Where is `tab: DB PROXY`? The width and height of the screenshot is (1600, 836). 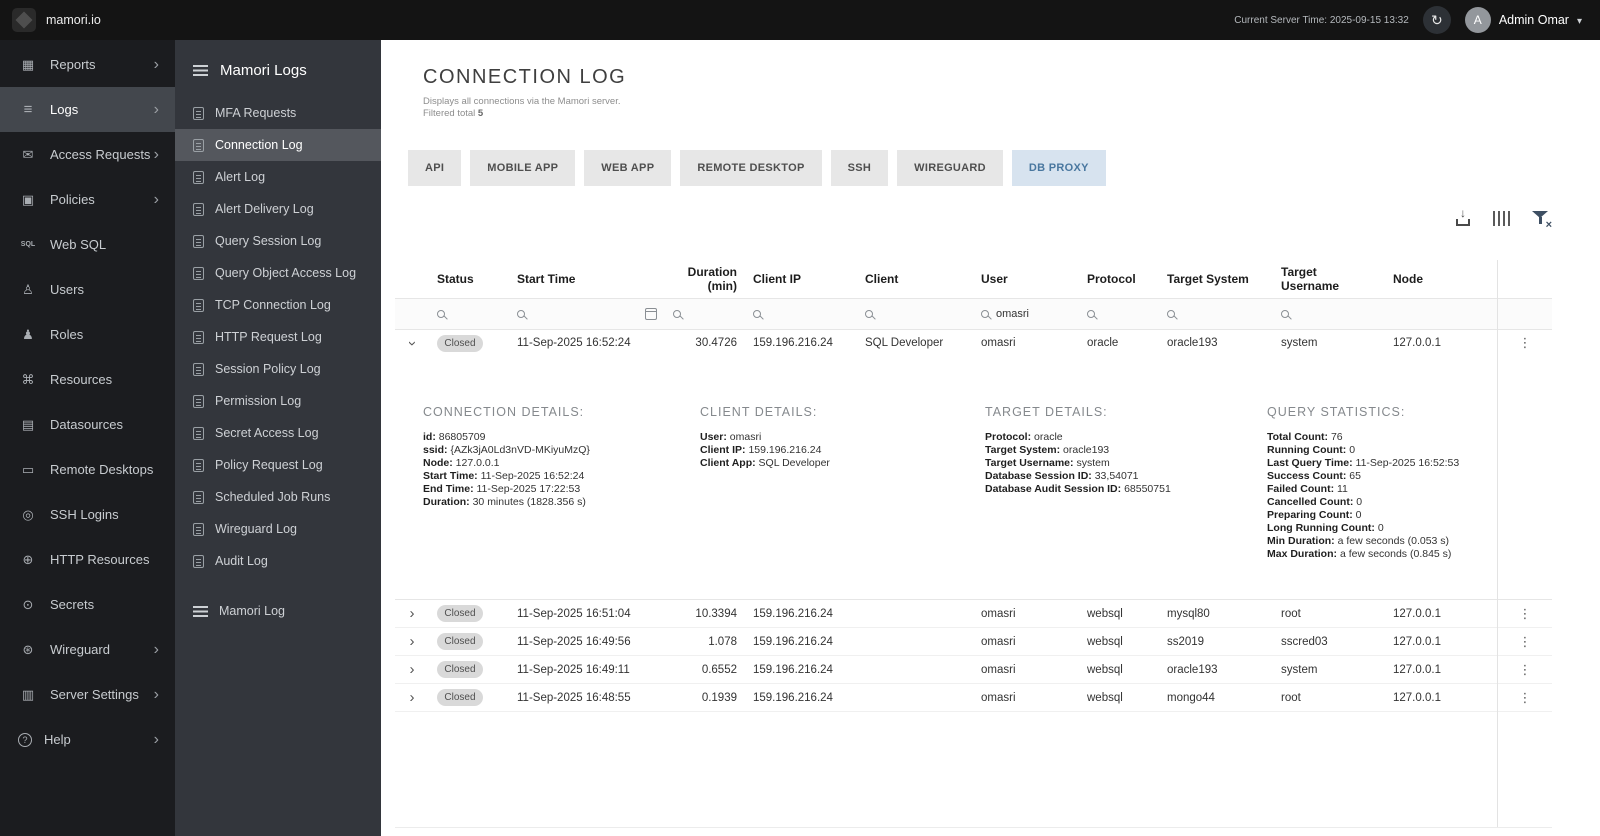
tab: DB PROXY is located at coordinates (1058, 168).